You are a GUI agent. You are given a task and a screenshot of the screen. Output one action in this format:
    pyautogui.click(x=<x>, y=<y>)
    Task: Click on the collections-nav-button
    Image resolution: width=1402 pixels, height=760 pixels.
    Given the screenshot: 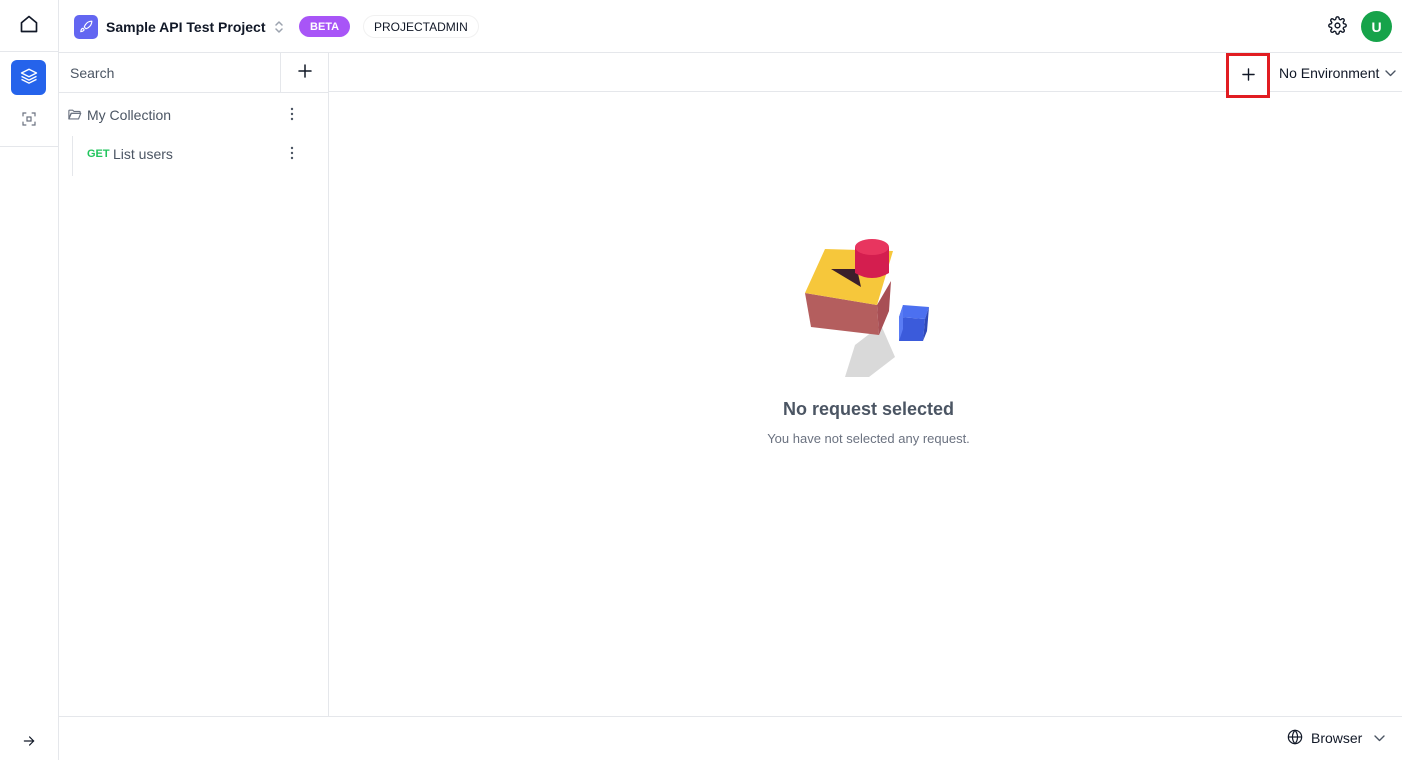 What is the action you would take?
    pyautogui.click(x=28, y=77)
    